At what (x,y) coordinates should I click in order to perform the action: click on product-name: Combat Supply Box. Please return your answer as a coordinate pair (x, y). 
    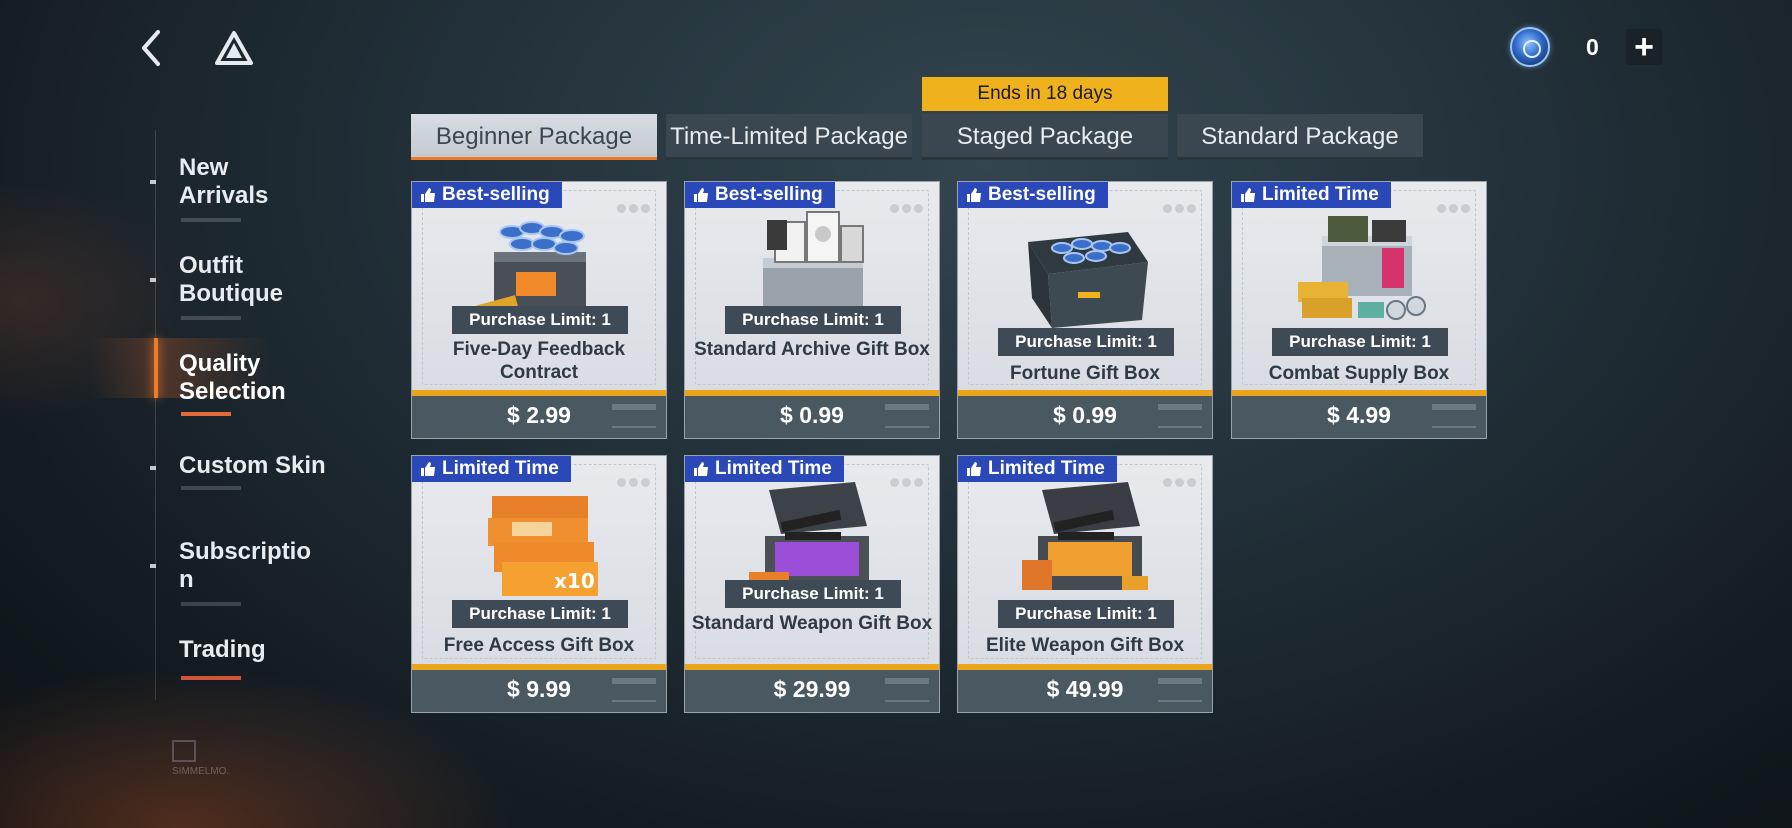
    Looking at the image, I should click on (1359, 373).